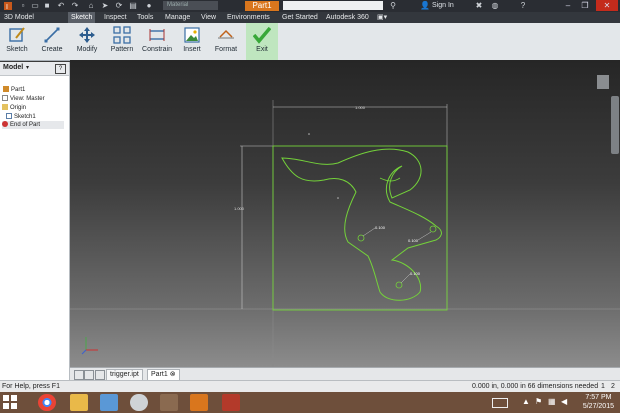  I want to click on tile-icon, so click(79, 375).